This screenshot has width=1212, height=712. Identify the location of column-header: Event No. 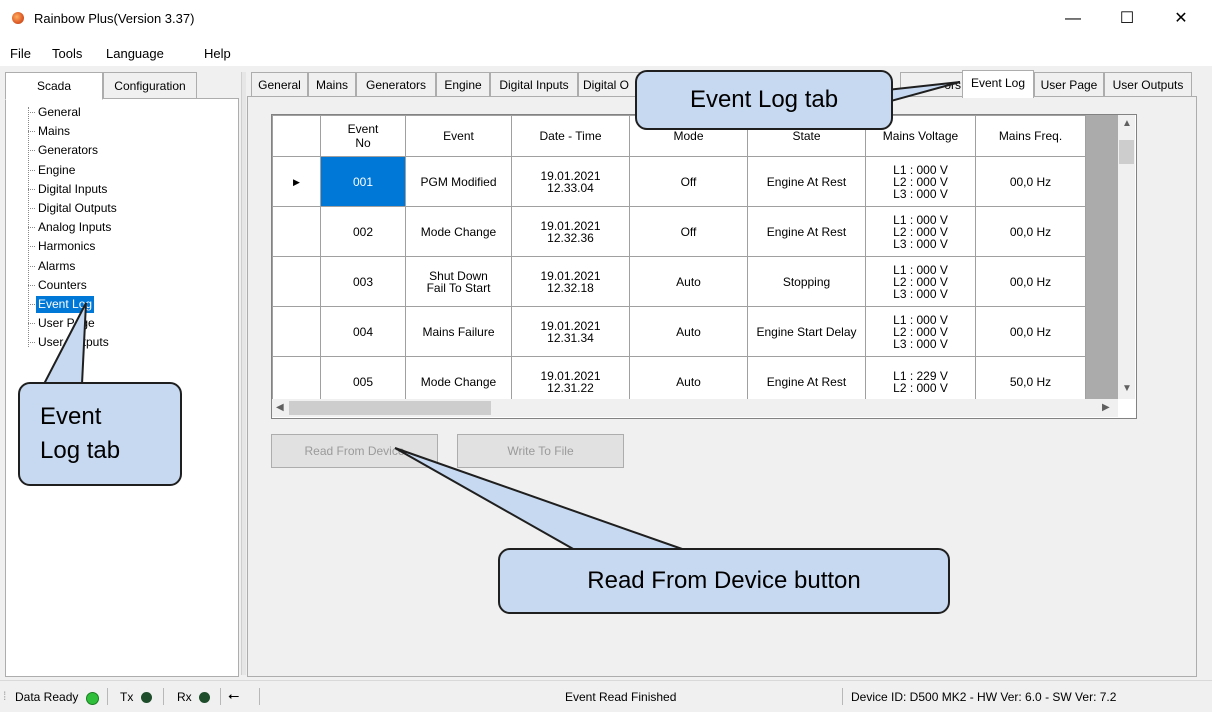
(363, 136).